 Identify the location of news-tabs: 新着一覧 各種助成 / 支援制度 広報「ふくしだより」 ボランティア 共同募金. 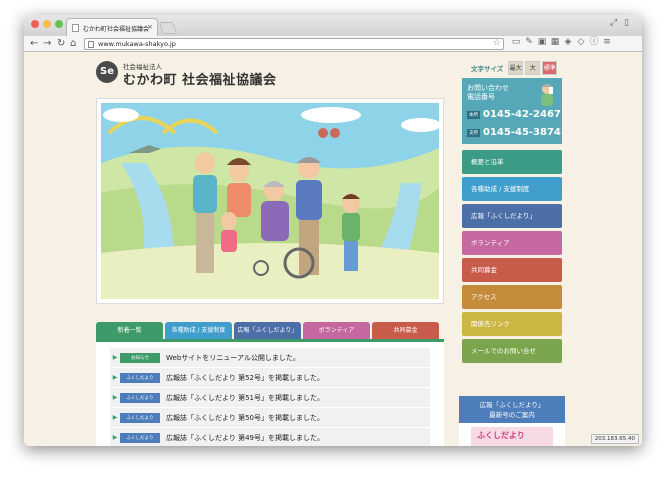
(267, 330).